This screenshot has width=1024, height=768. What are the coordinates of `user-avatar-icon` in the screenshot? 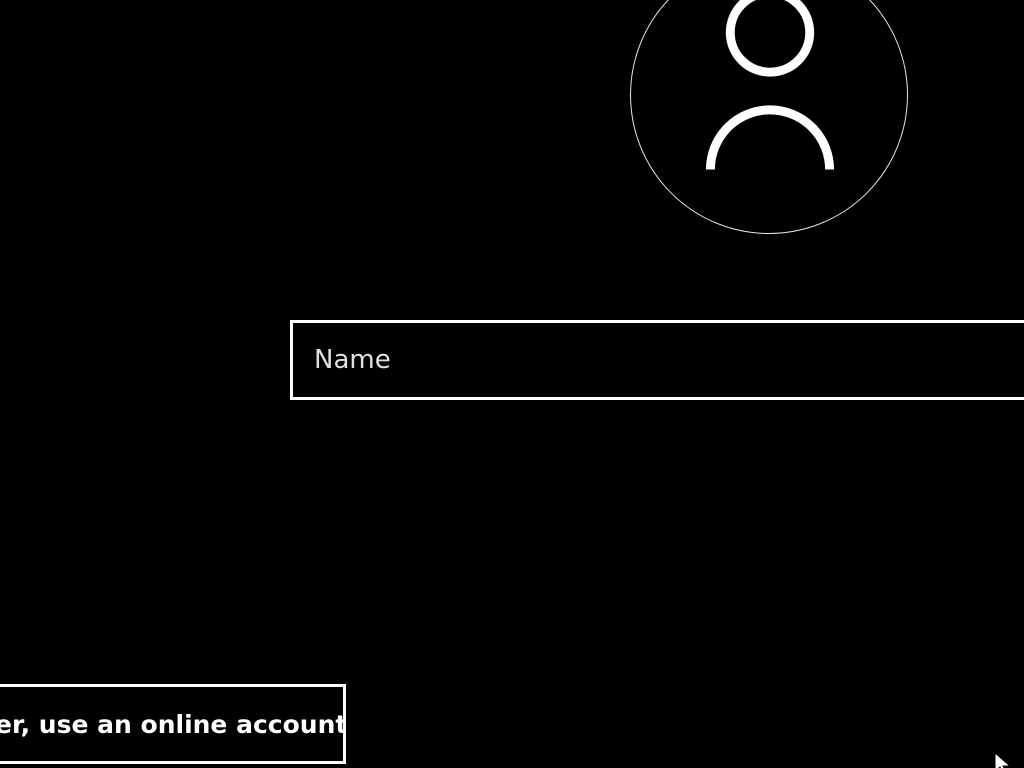 It's located at (770, 85).